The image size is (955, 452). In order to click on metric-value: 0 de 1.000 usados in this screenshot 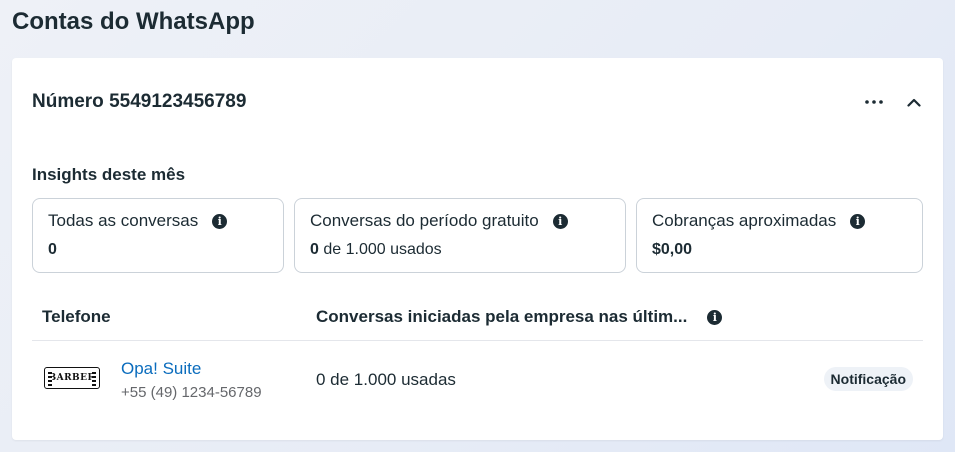, I will do `click(460, 250)`.